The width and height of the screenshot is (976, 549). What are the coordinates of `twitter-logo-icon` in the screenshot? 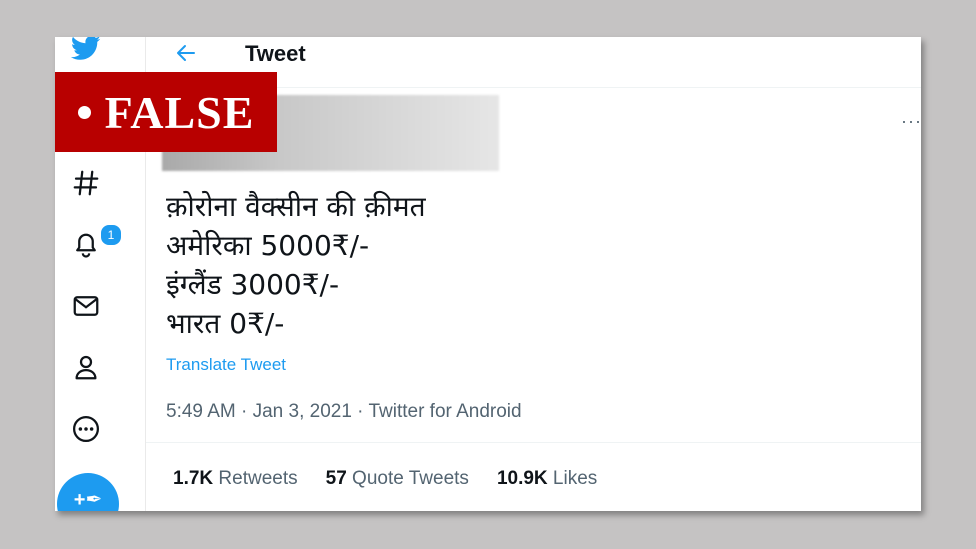 It's located at (86, 51).